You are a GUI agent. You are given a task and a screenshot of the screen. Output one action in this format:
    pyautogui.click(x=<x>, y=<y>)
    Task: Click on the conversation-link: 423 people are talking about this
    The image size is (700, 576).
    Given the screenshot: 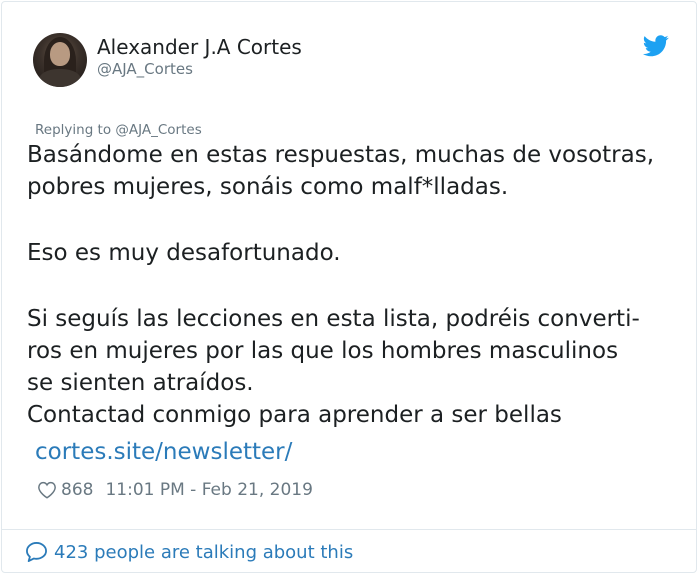 What is the action you would take?
    pyautogui.click(x=189, y=552)
    